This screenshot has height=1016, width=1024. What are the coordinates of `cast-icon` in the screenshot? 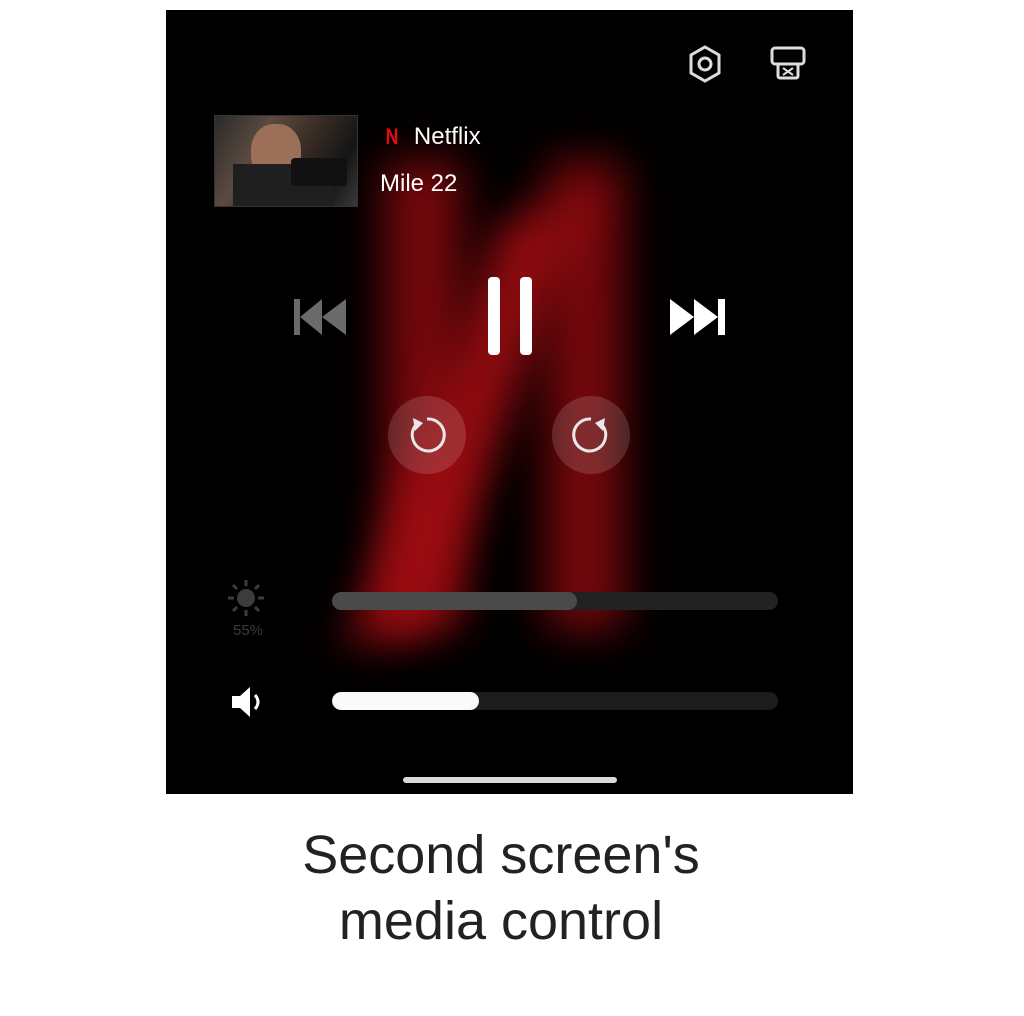 It's located at (788, 64).